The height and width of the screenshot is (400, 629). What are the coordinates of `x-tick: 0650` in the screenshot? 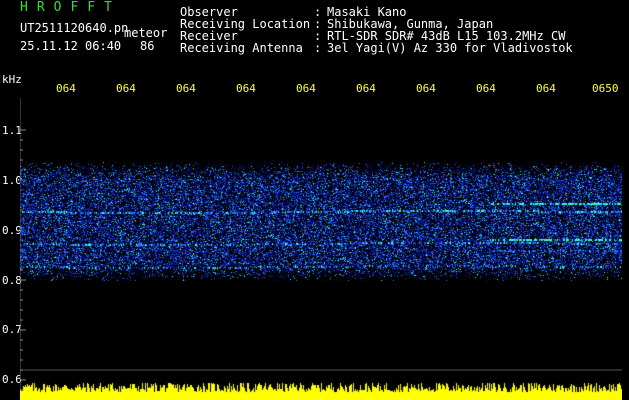 It's located at (605, 88).